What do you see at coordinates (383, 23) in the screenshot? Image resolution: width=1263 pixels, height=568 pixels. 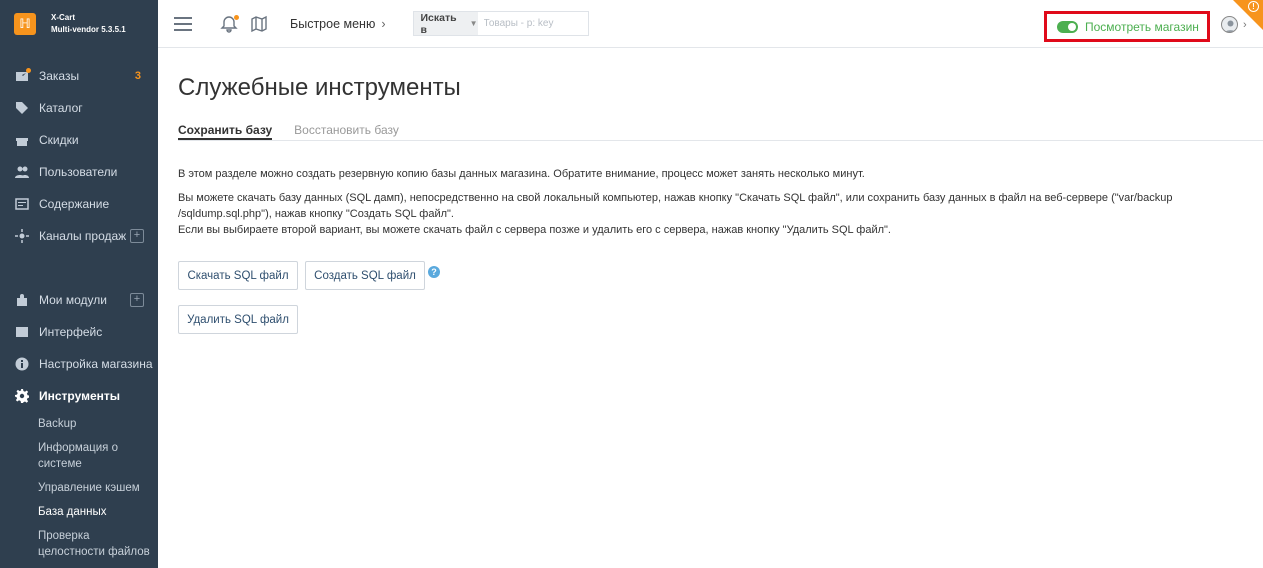 I see `chevron-right-icon: ›` at bounding box center [383, 23].